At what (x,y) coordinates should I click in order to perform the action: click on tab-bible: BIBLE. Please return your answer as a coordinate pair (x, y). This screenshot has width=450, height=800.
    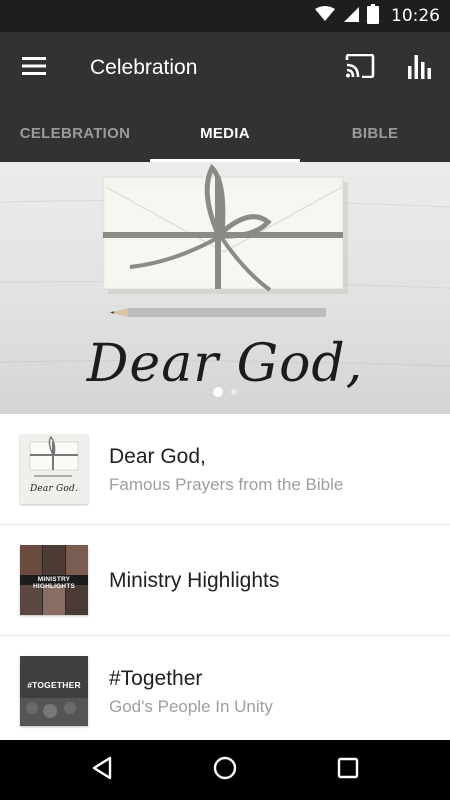
    Looking at the image, I should click on (375, 133).